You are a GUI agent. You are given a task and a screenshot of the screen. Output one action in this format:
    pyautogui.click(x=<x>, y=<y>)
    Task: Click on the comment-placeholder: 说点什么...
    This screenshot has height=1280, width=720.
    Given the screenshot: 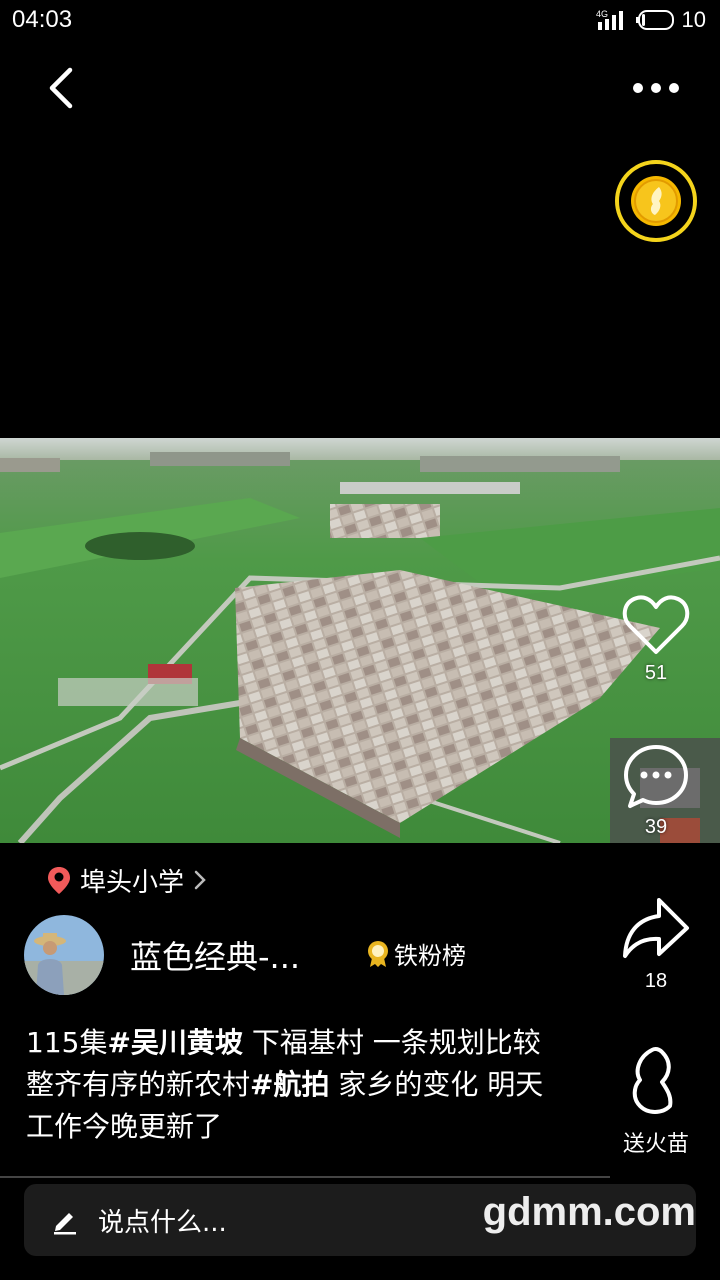 What is the action you would take?
    pyautogui.click(x=162, y=1222)
    